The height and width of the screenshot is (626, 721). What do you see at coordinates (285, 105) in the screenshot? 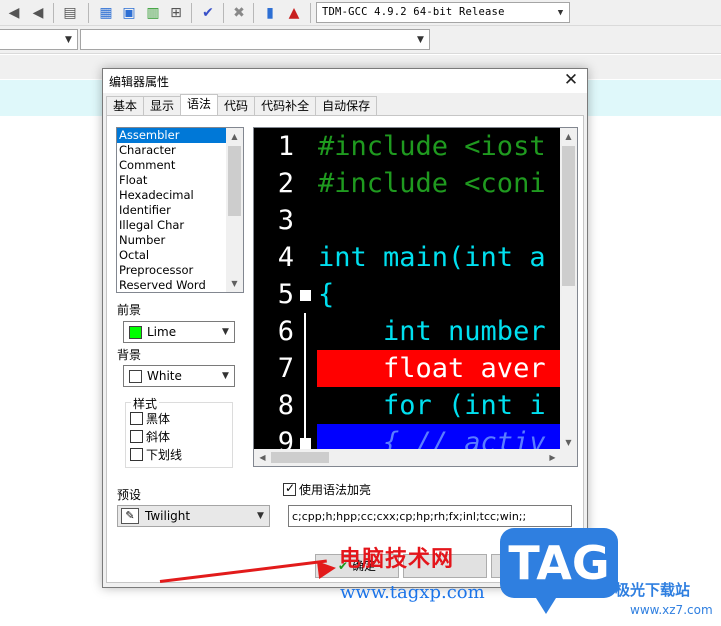
I see `tab-code-completion: 代码补全` at bounding box center [285, 105].